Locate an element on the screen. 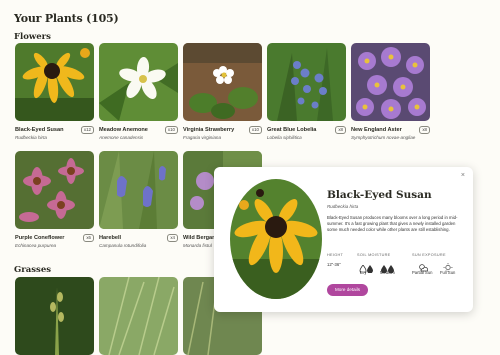  more-details-button: More details is located at coordinates (347, 290).